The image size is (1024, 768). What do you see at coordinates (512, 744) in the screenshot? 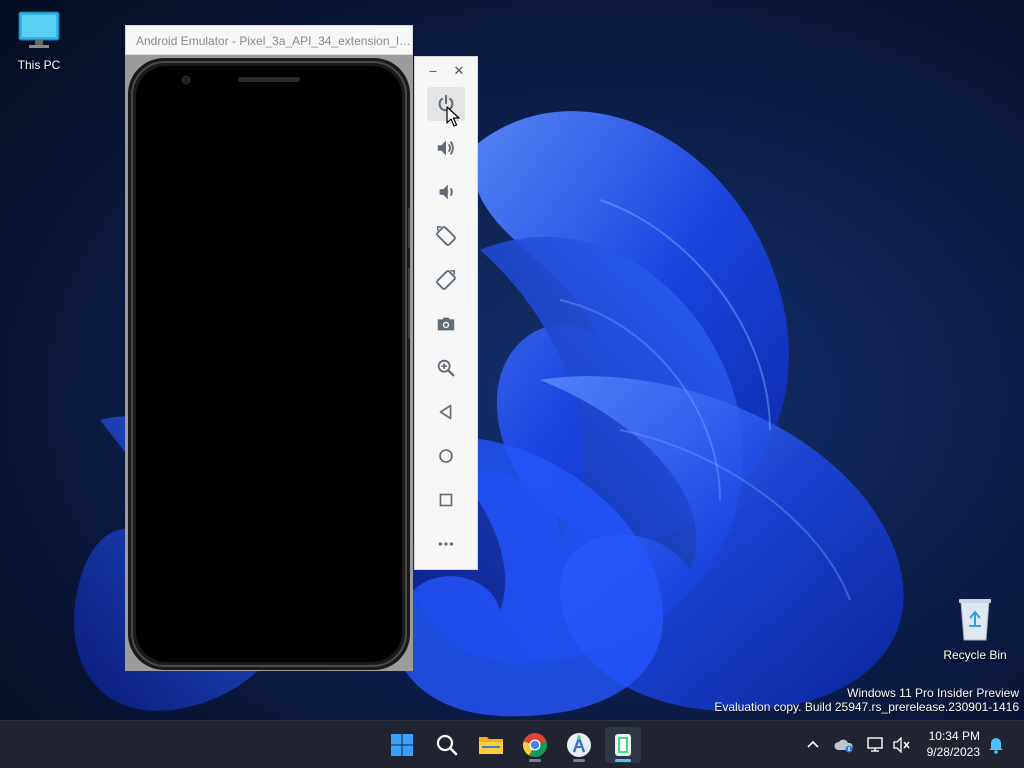
I see `taskbar: 10:34 PM 9/28/2023` at bounding box center [512, 744].